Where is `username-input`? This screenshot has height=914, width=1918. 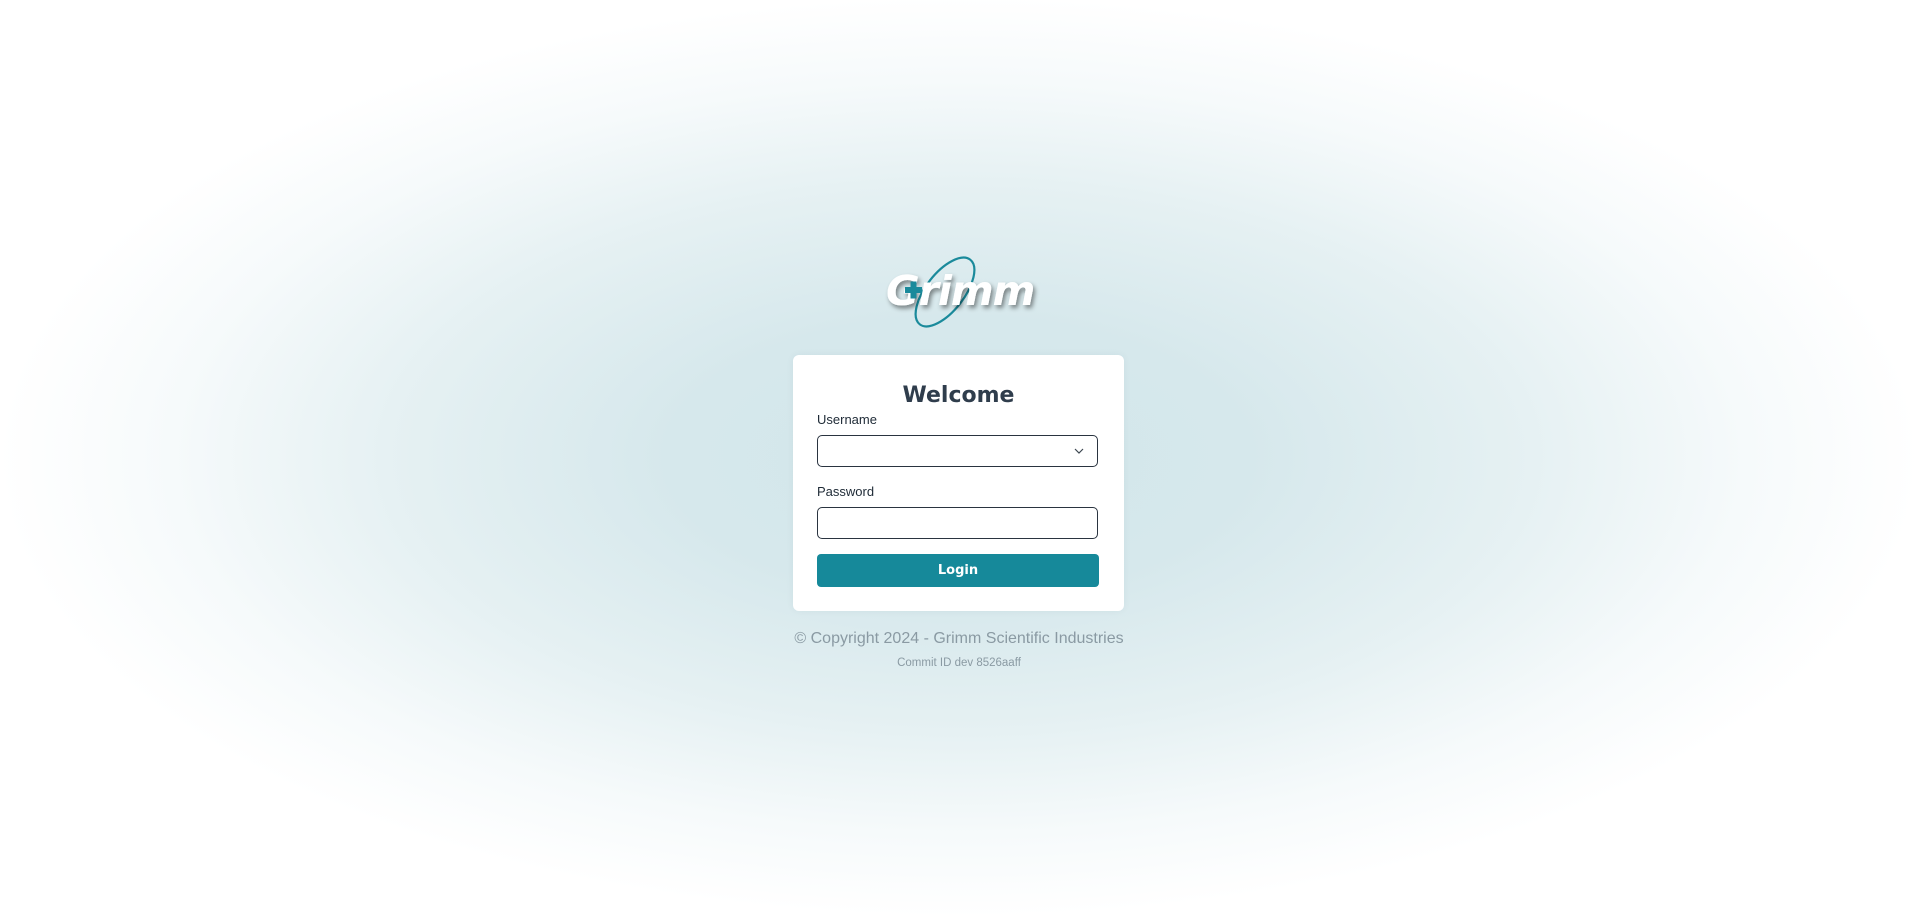
username-input is located at coordinates (957, 451).